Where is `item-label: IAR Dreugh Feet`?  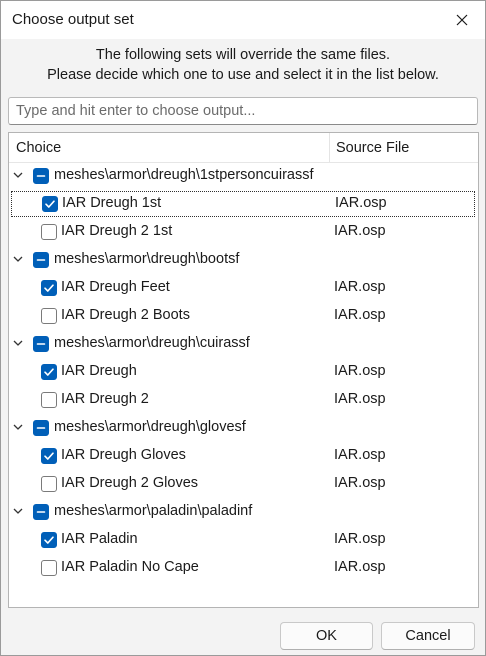
item-label: IAR Dreugh Feet is located at coordinates (115, 287).